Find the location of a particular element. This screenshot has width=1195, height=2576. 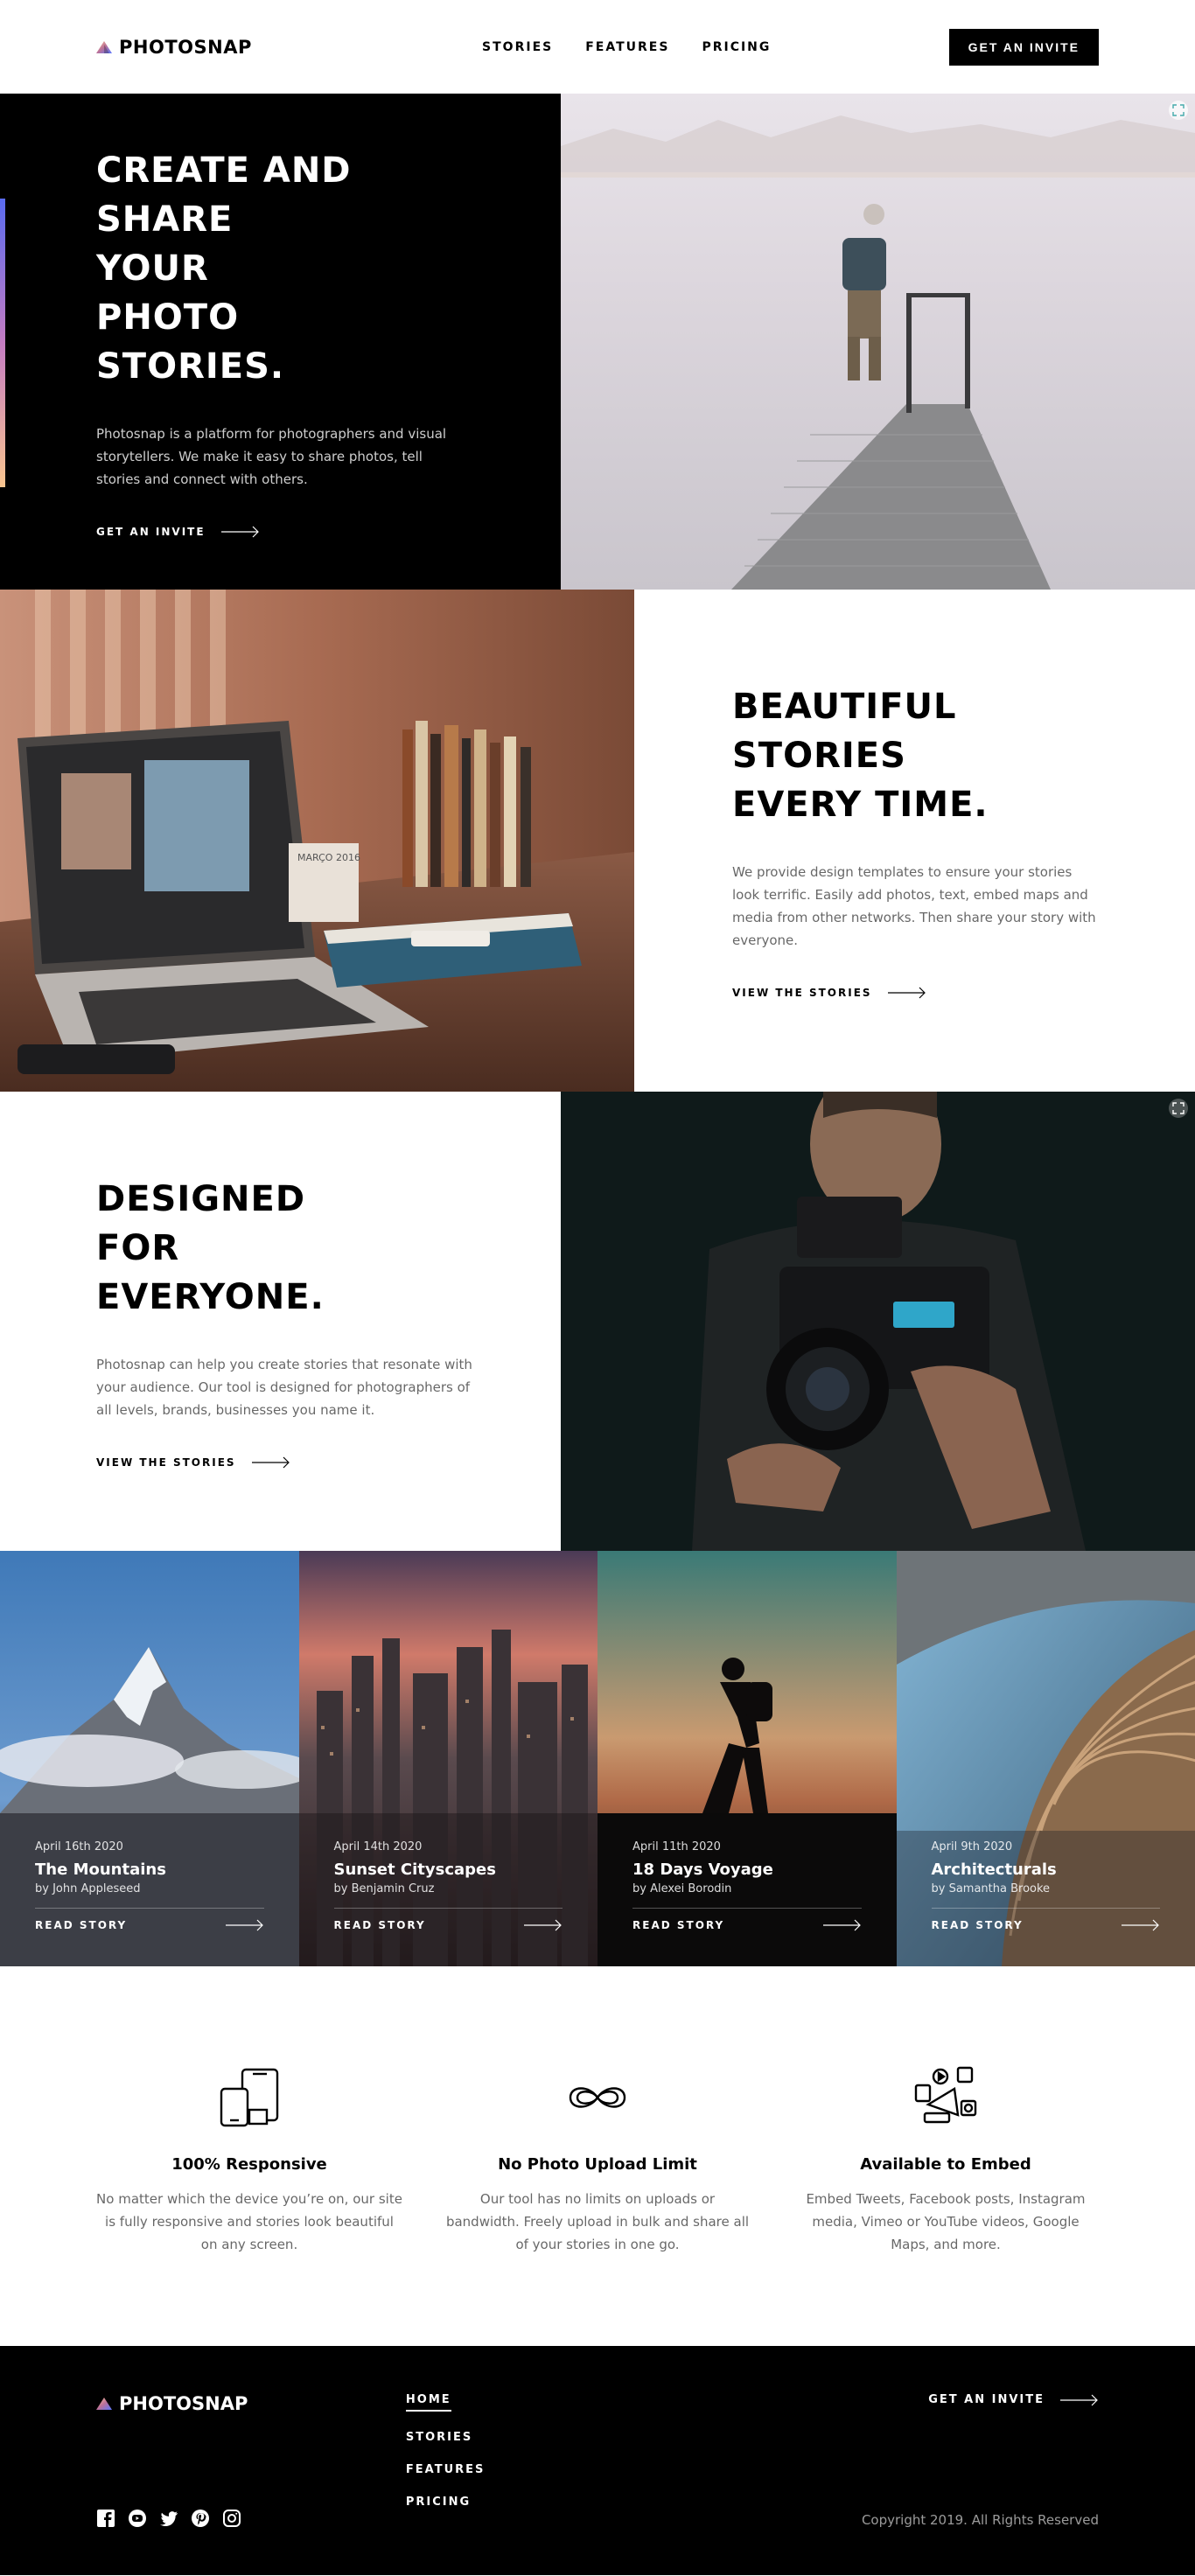

story-title: Sunset Cityscapes is located at coordinates (414, 1869).